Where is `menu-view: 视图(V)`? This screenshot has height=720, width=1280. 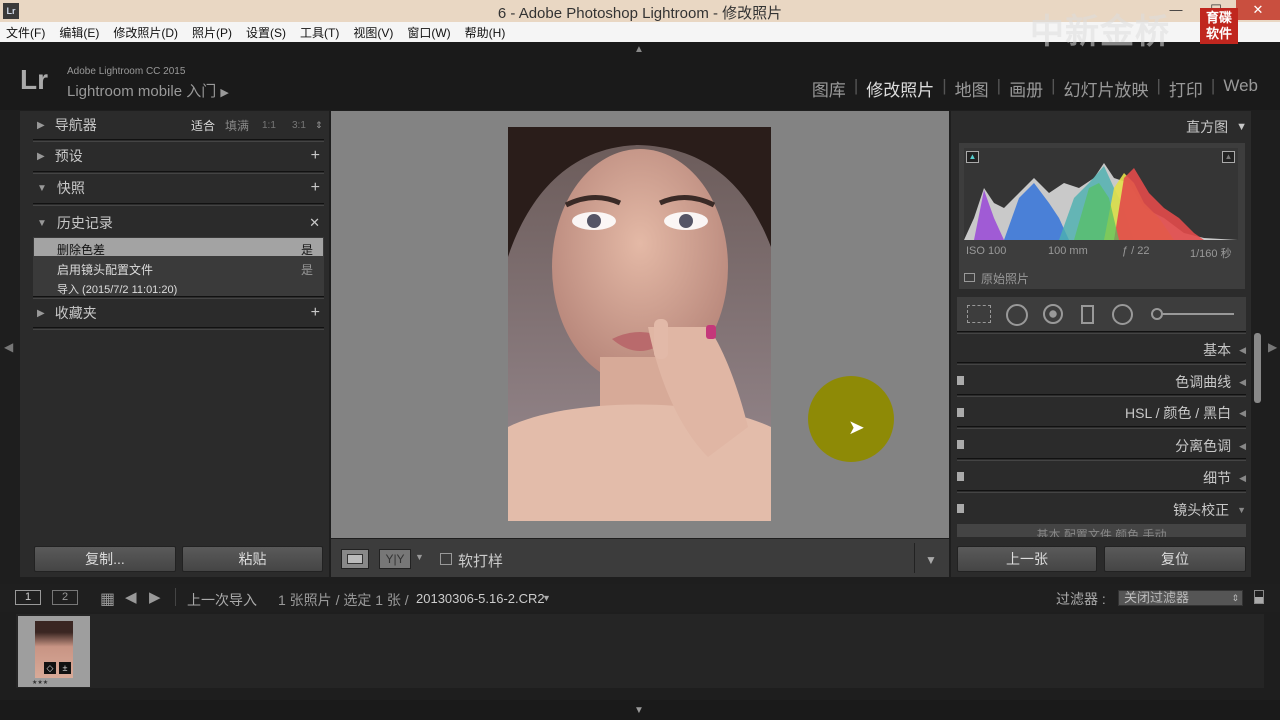 menu-view: 视图(V) is located at coordinates (373, 32).